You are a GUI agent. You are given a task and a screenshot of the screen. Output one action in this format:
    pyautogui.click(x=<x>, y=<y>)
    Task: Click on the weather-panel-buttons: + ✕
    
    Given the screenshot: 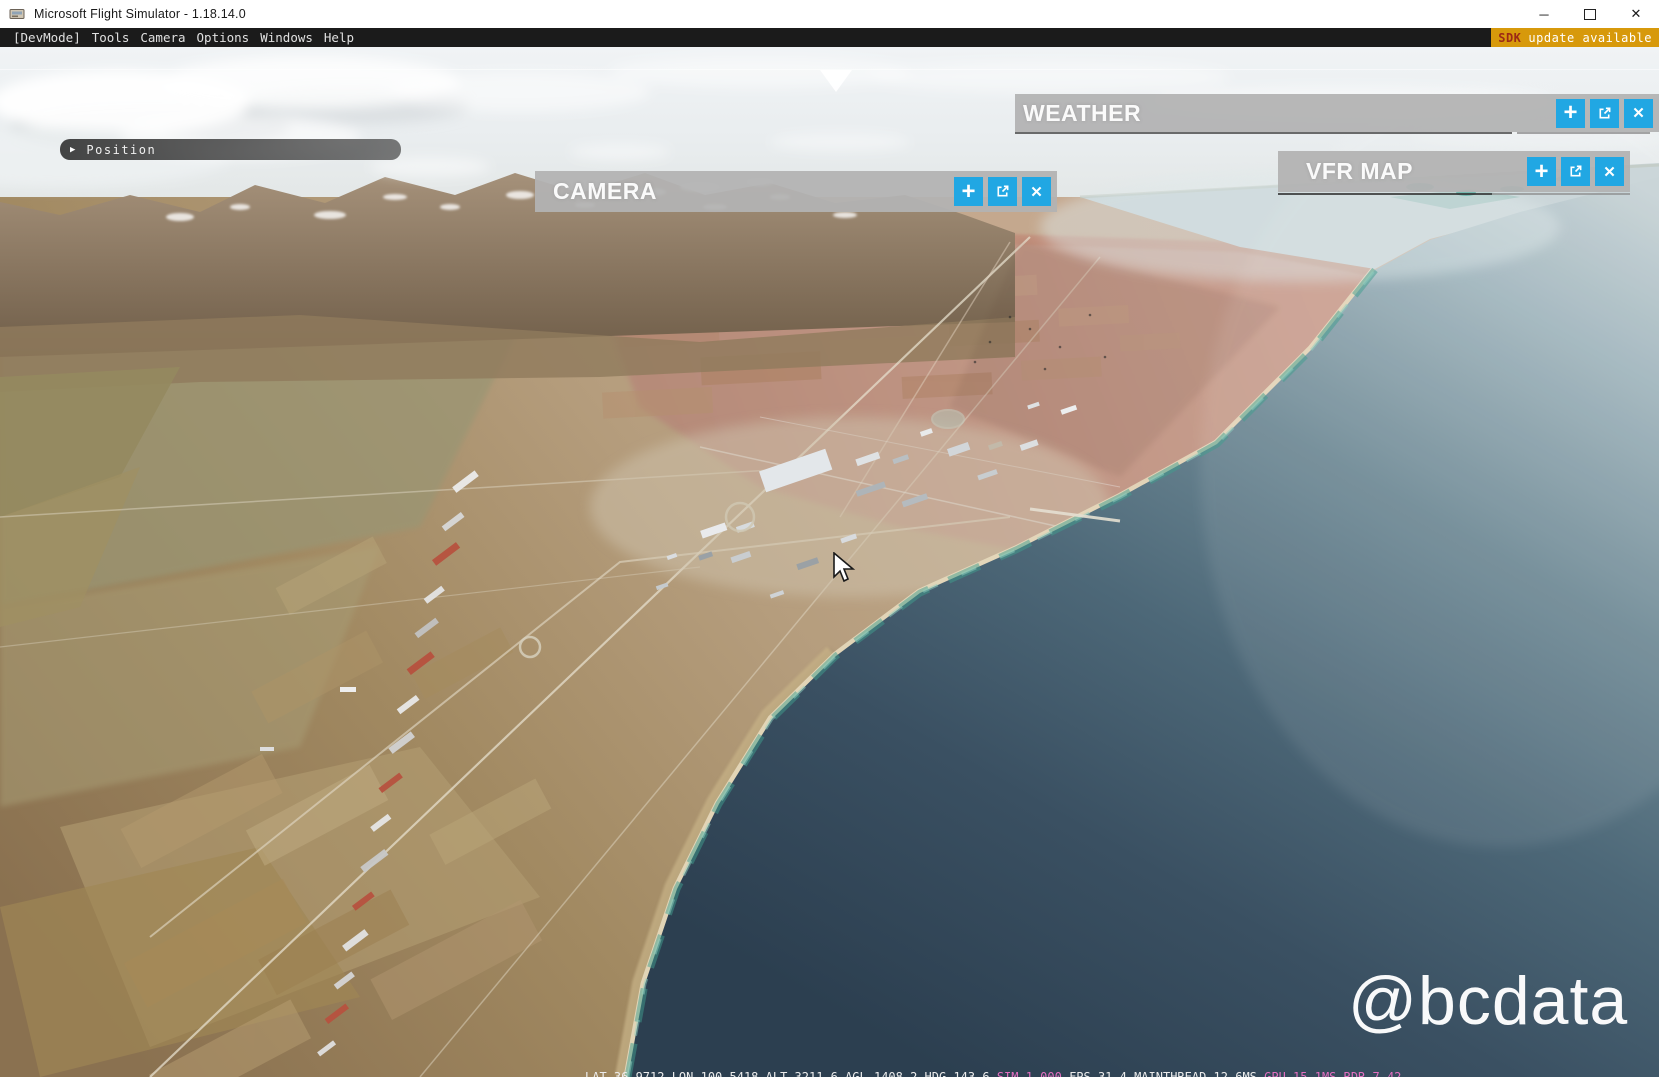 What is the action you would take?
    pyautogui.click(x=1604, y=113)
    